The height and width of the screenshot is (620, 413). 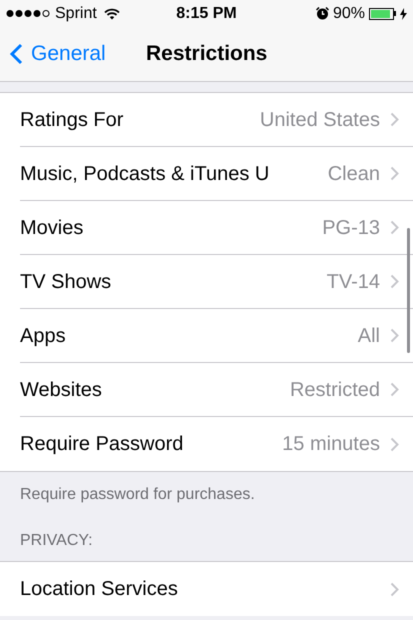 What do you see at coordinates (43, 336) in the screenshot?
I see `row-label: Apps` at bounding box center [43, 336].